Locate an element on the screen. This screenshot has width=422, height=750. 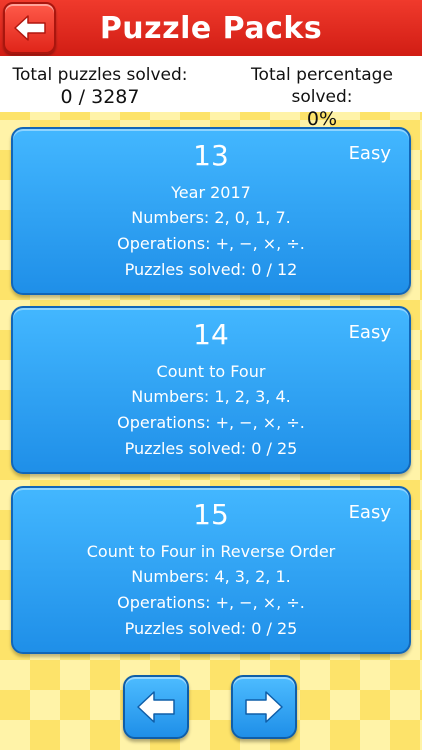
pack-title: Count to Four in Reverse Order is located at coordinates (211, 551).